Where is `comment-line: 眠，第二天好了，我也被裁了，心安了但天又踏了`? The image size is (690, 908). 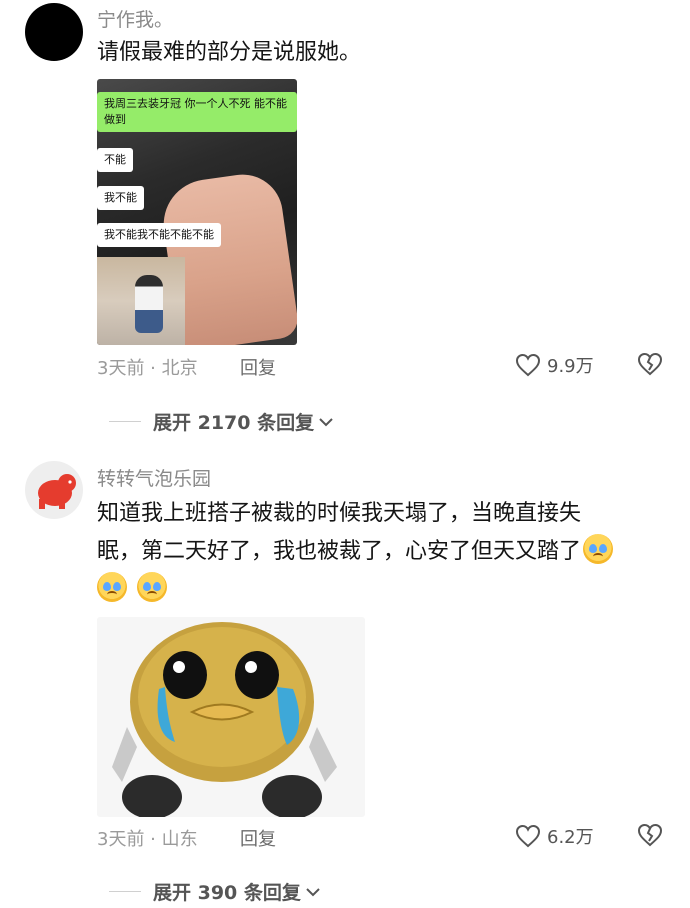 comment-line: 眠，第二天好了，我也被裁了，心安了但天又踏了 is located at coordinates (355, 552).